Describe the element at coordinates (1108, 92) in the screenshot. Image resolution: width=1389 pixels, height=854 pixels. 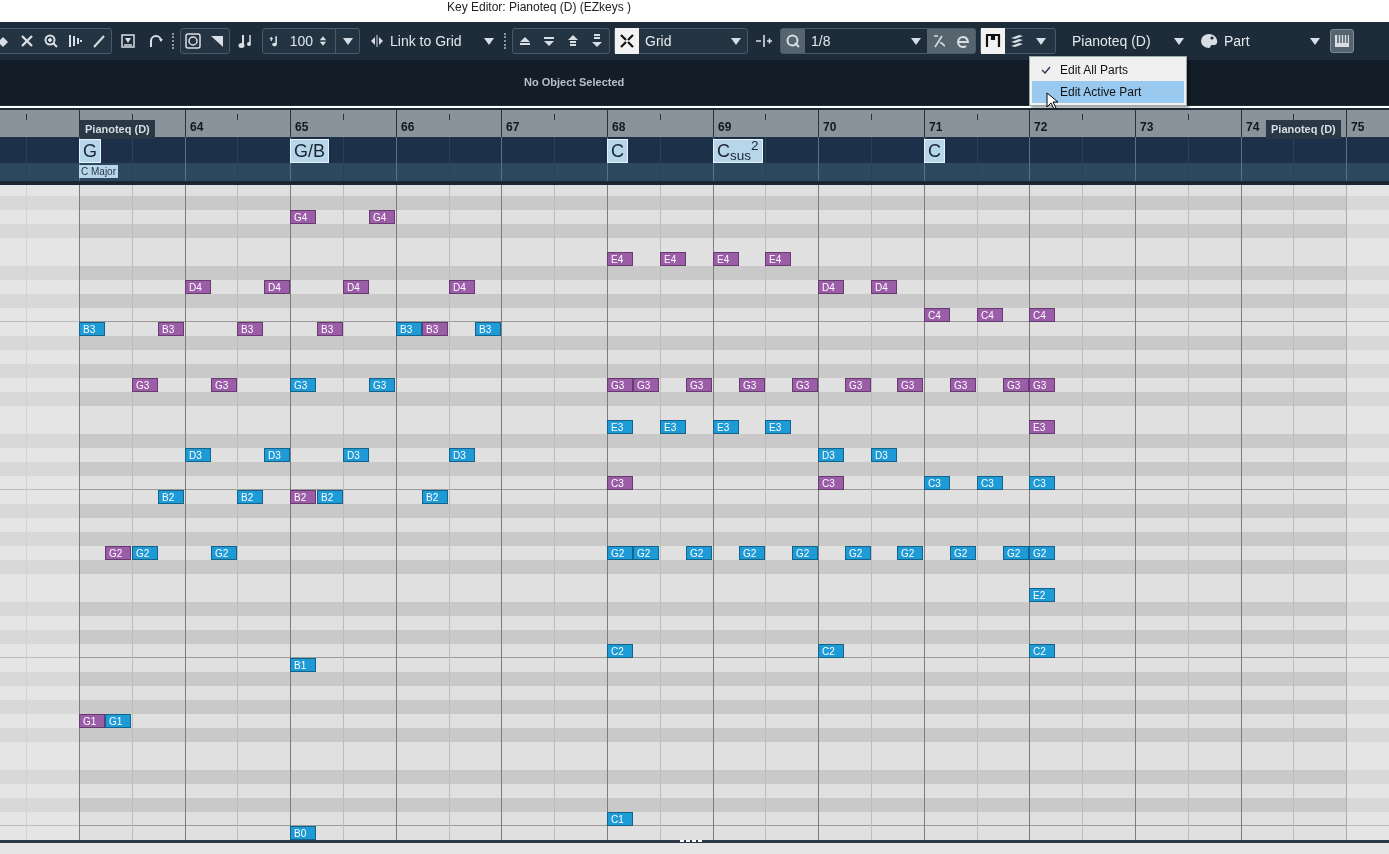
I see `menu-item: Edit Active Part` at that location.